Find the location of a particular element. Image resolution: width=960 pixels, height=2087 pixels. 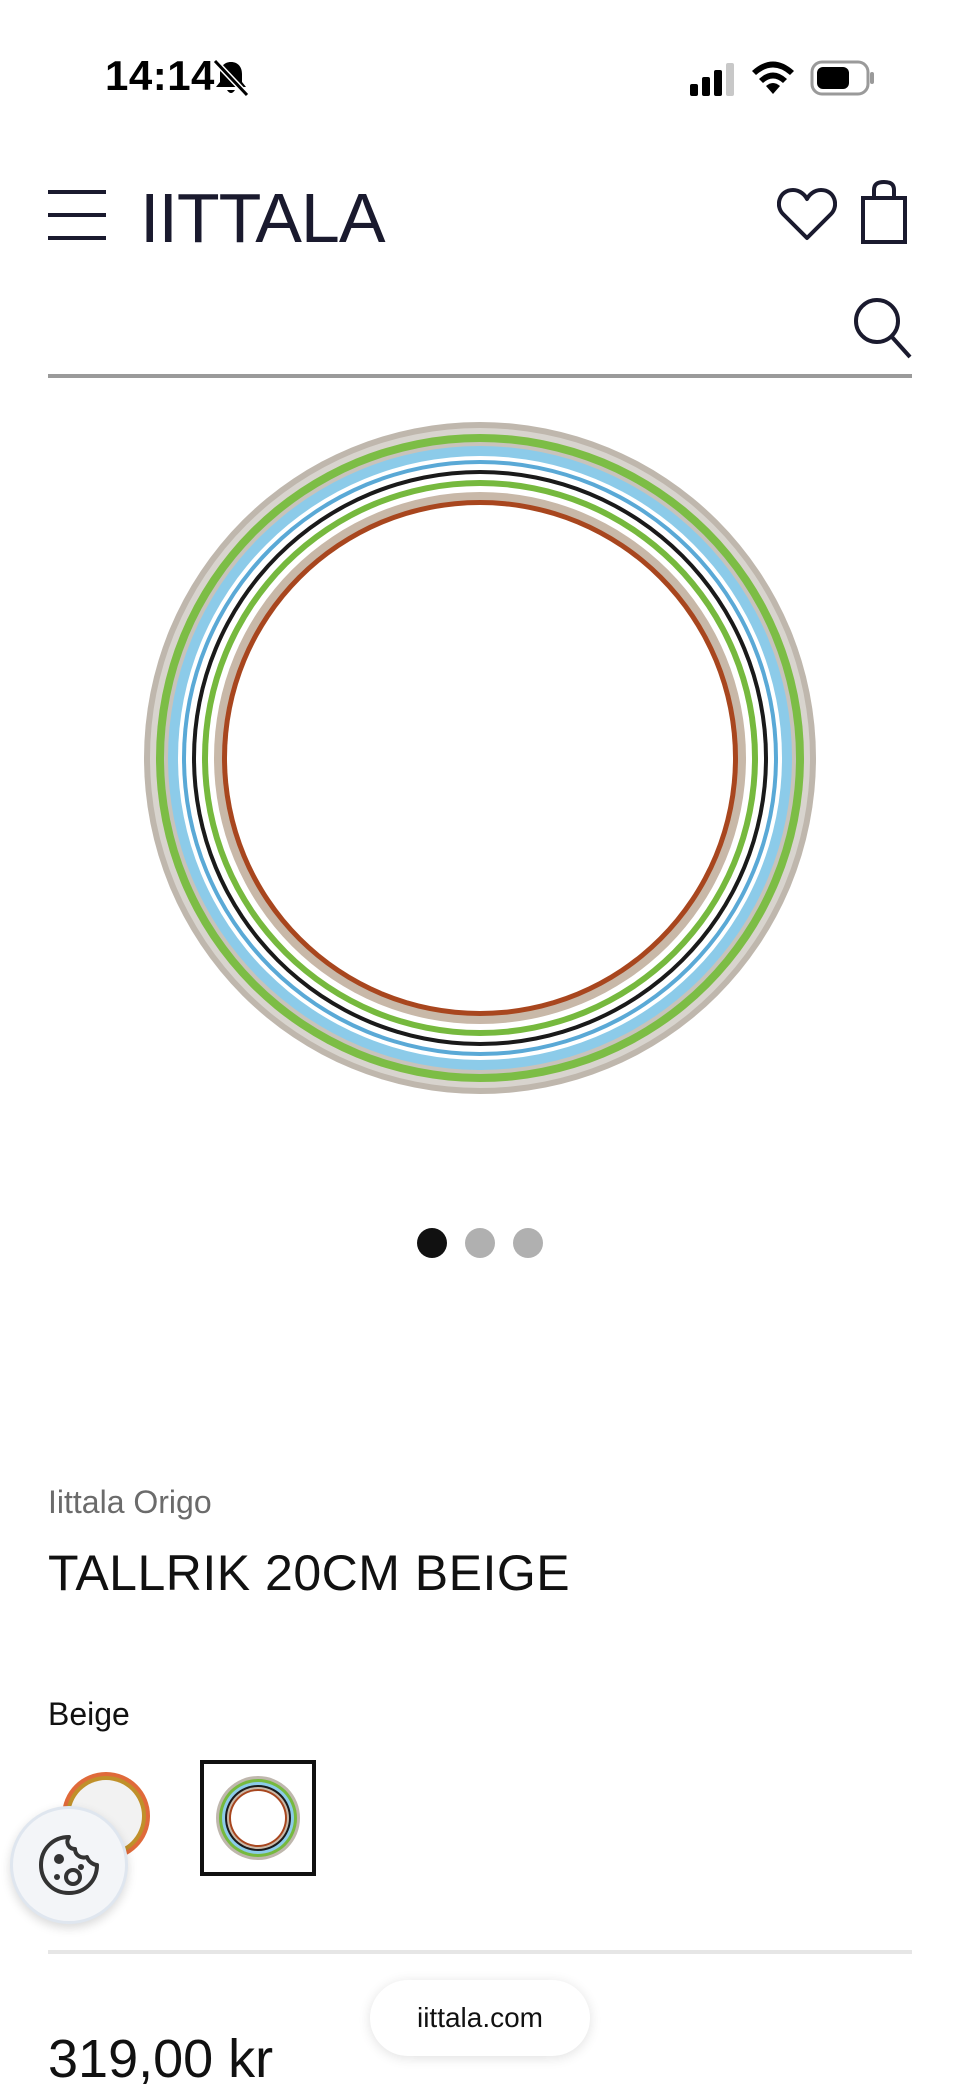

status-time: 14:14 is located at coordinates (160, 75).